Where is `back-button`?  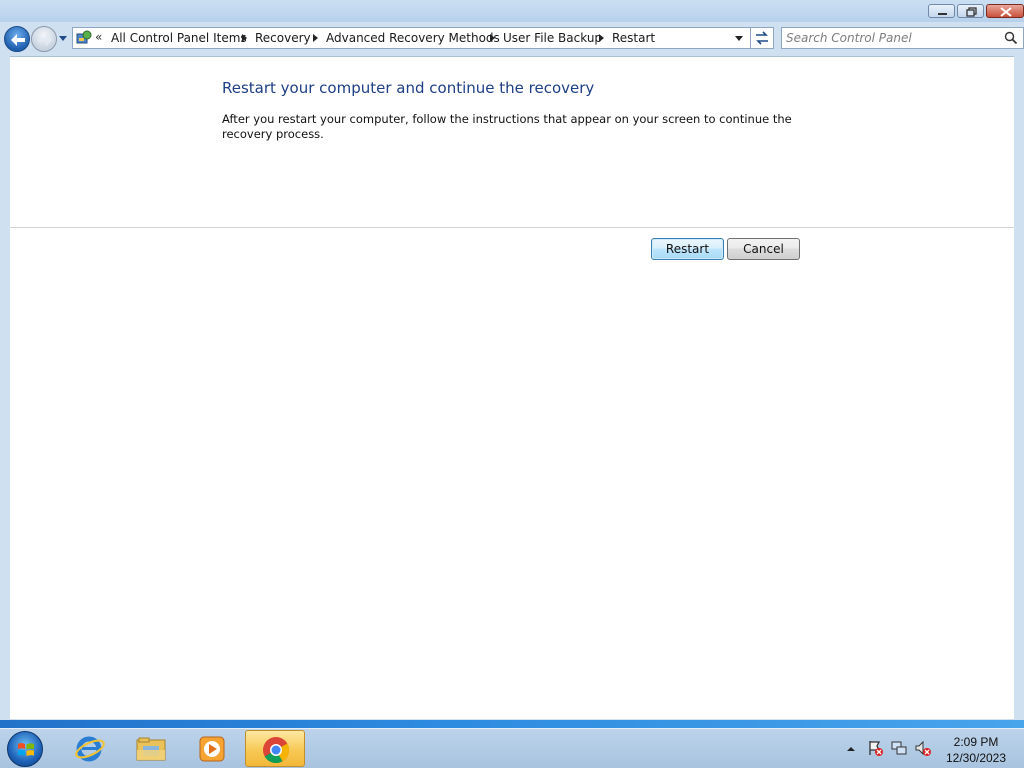
back-button is located at coordinates (17, 39).